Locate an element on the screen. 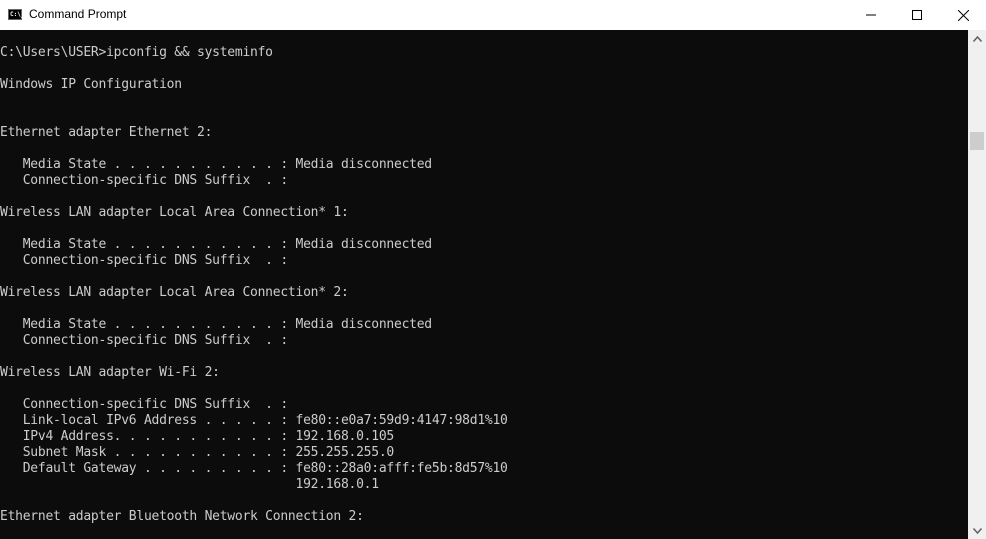 The width and height of the screenshot is (986, 539). maximize-icon is located at coordinates (917, 15).